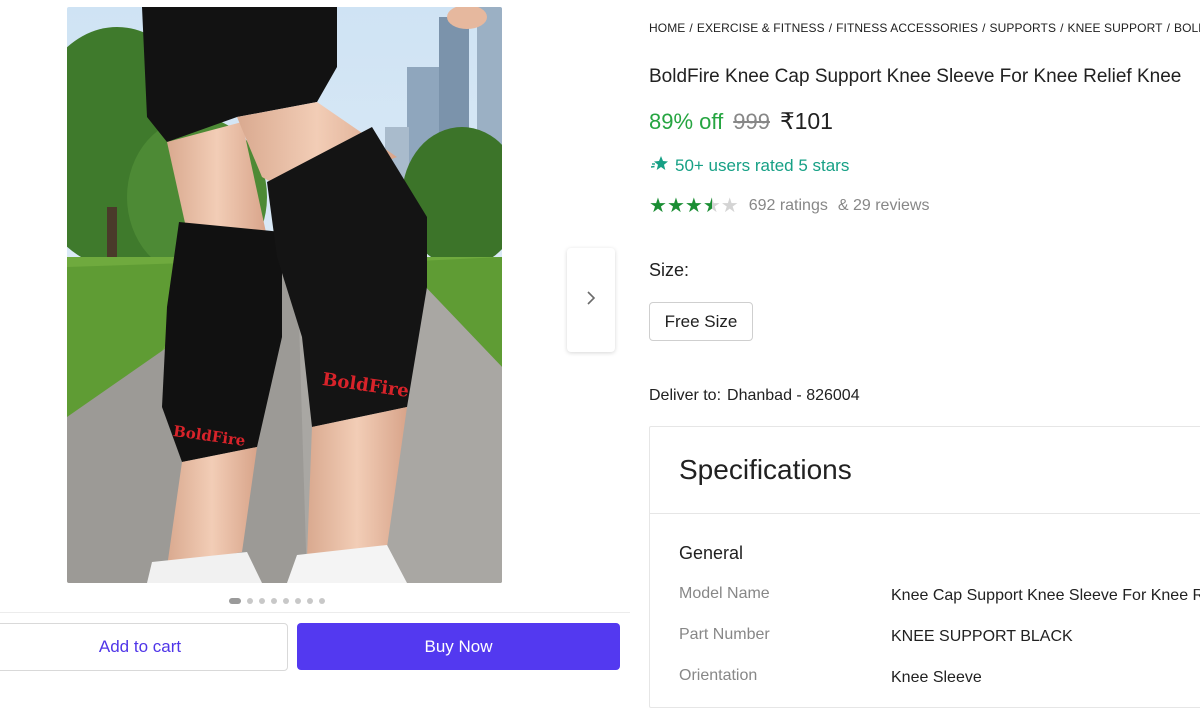 The height and width of the screenshot is (708, 1200). Describe the element at coordinates (765, 469) in the screenshot. I see `specifications-title: Specifications` at that location.